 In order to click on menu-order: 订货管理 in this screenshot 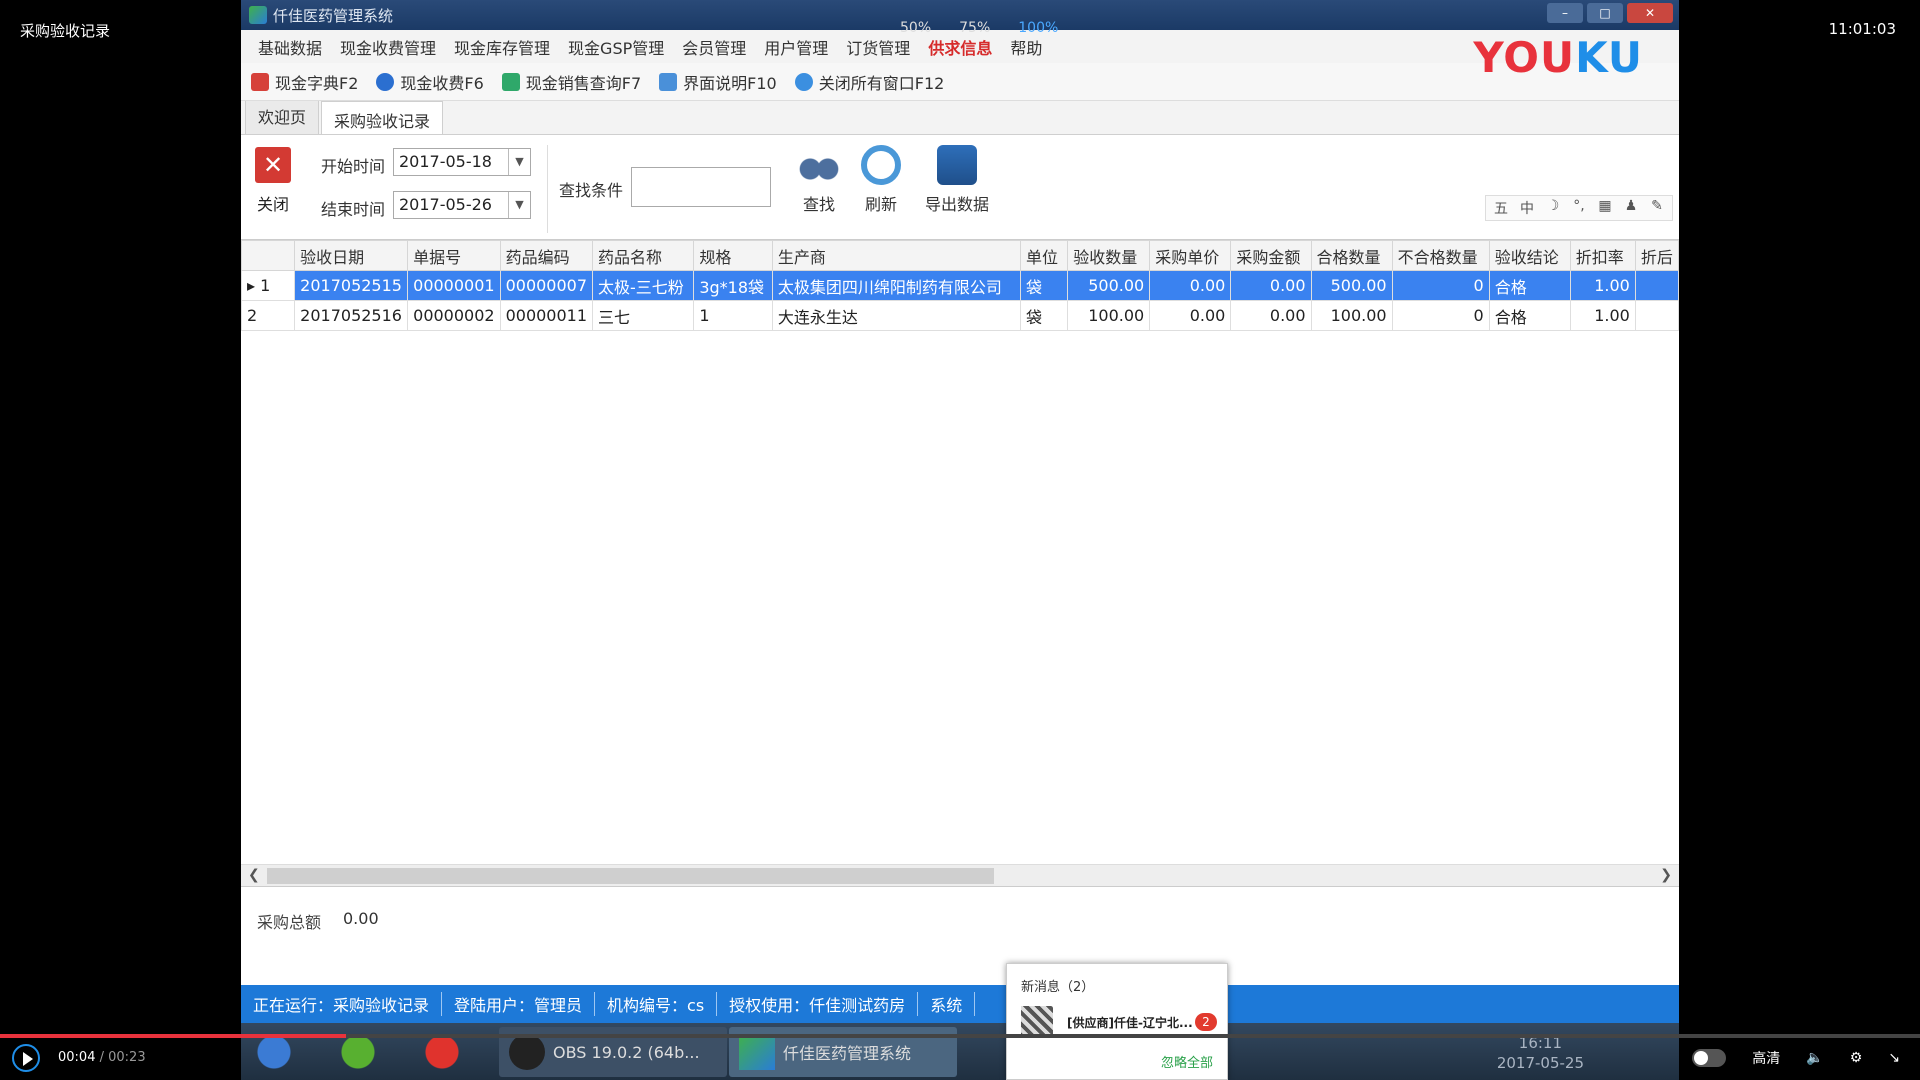, I will do `click(878, 47)`.